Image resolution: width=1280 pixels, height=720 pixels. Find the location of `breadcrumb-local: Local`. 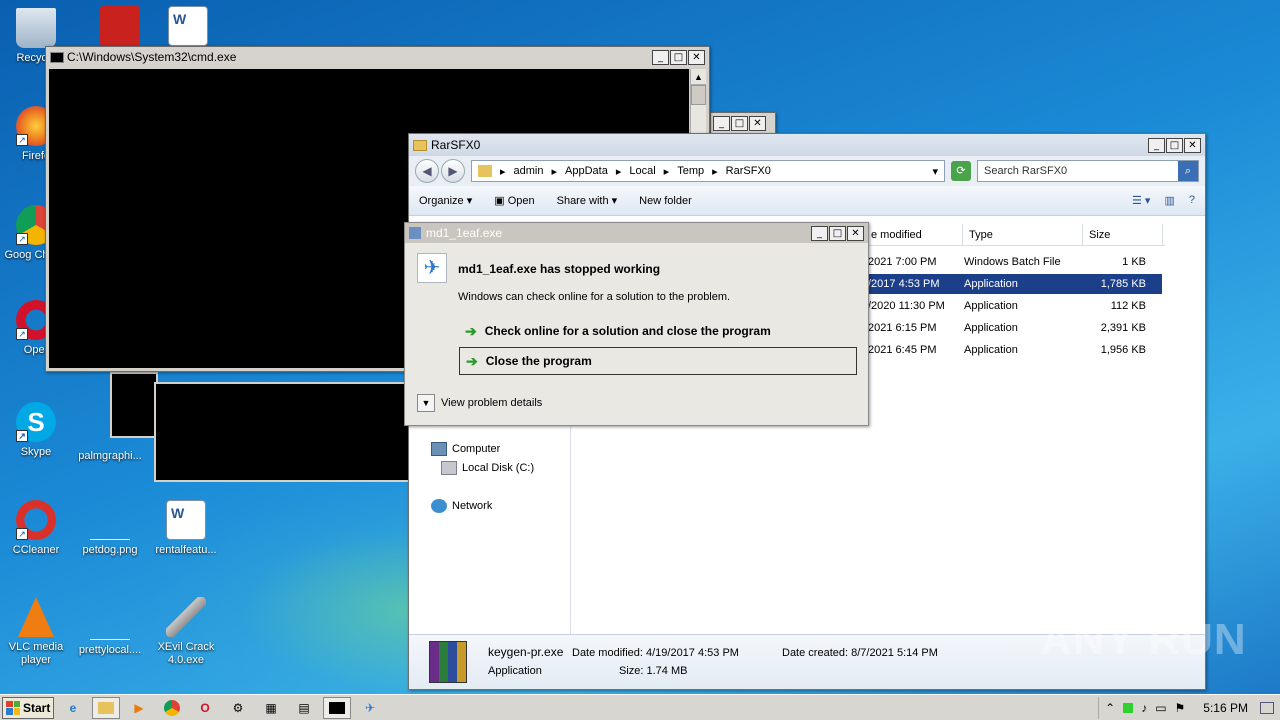

breadcrumb-local: Local is located at coordinates (642, 171).